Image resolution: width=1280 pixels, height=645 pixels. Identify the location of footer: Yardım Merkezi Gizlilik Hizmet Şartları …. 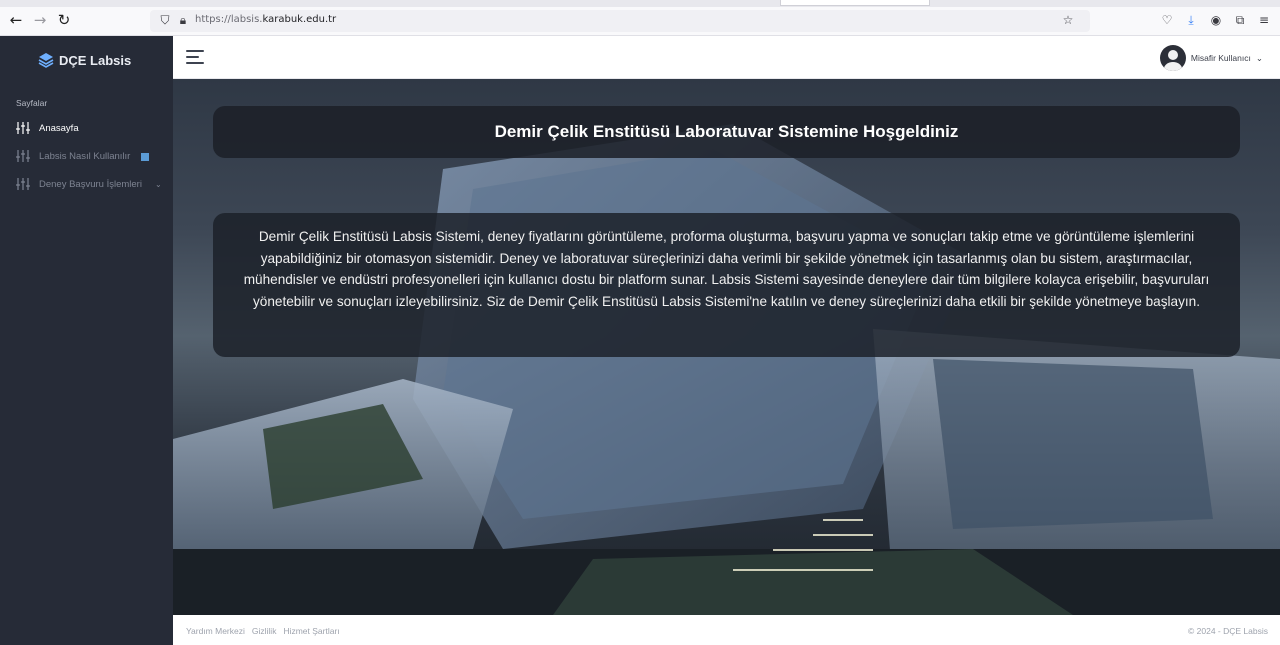
(726, 630).